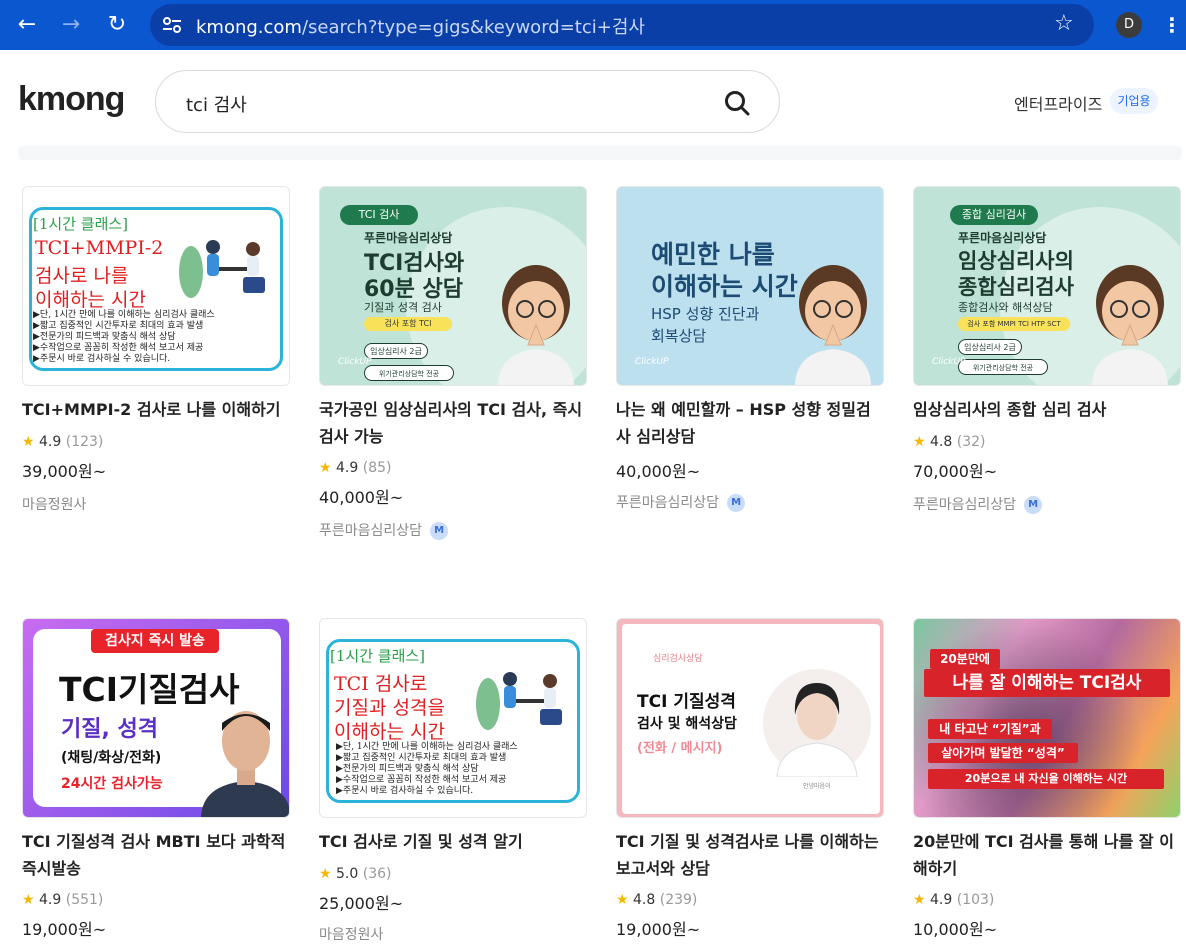  I want to click on site-info-icon, so click(172, 25).